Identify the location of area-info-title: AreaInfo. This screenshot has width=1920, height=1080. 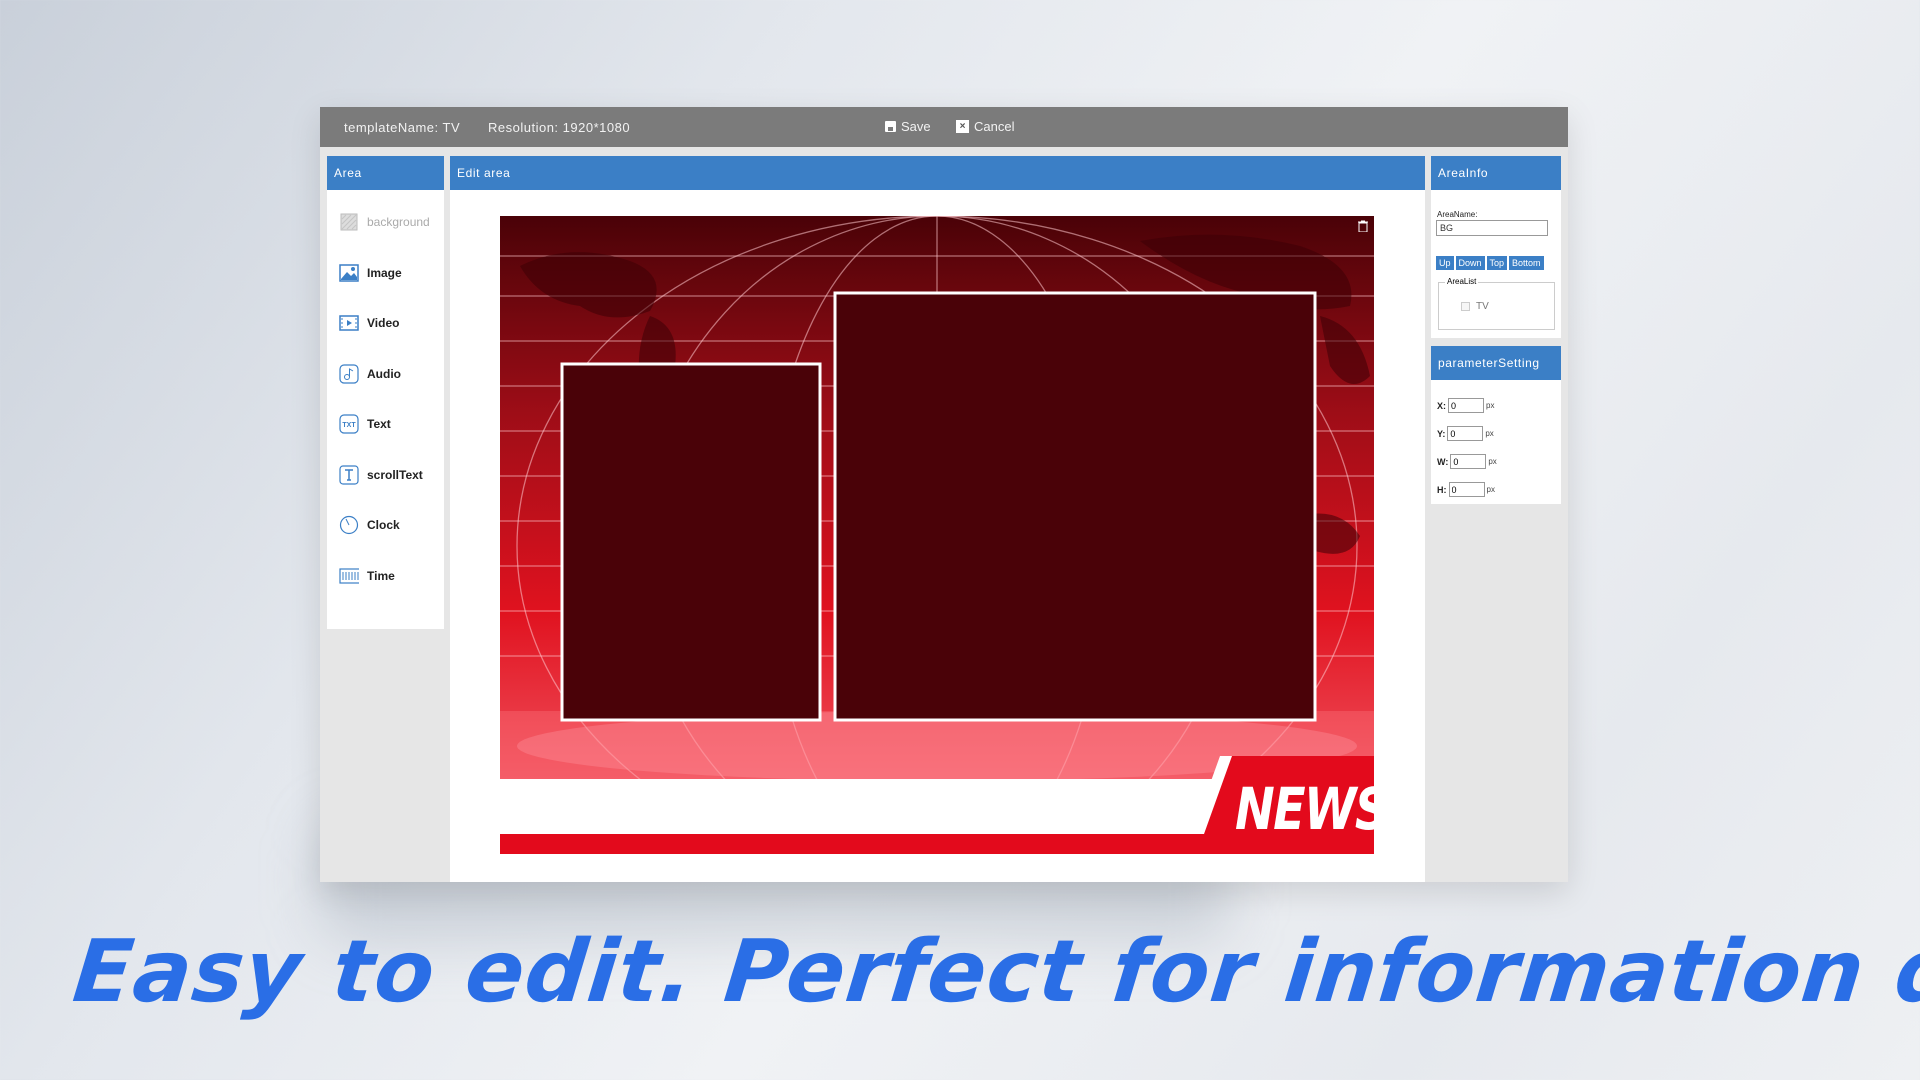
(1496, 173).